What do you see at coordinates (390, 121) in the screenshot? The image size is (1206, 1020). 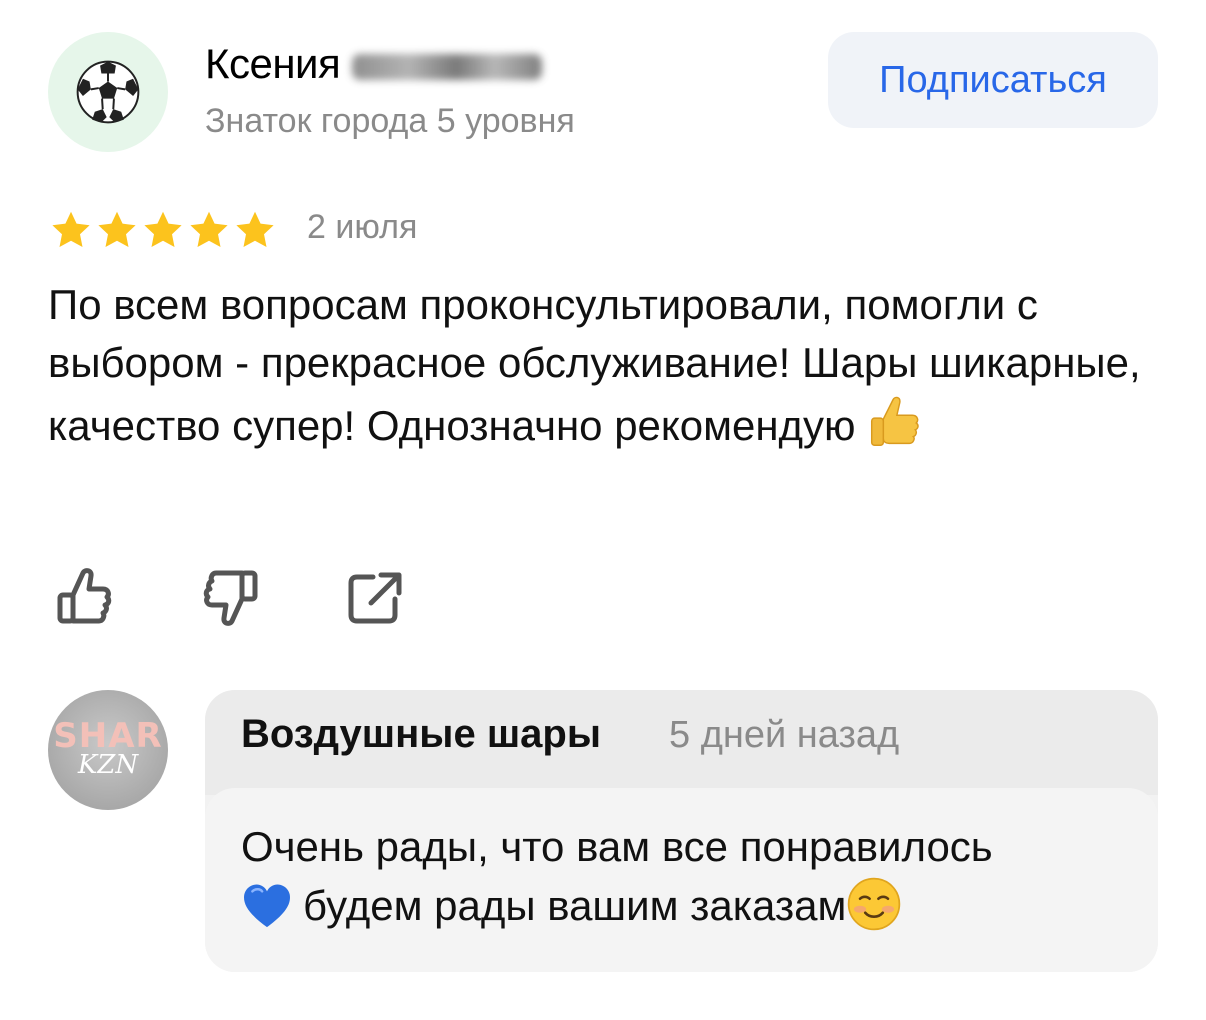 I see `user-level: Знаток города 5 уровня` at bounding box center [390, 121].